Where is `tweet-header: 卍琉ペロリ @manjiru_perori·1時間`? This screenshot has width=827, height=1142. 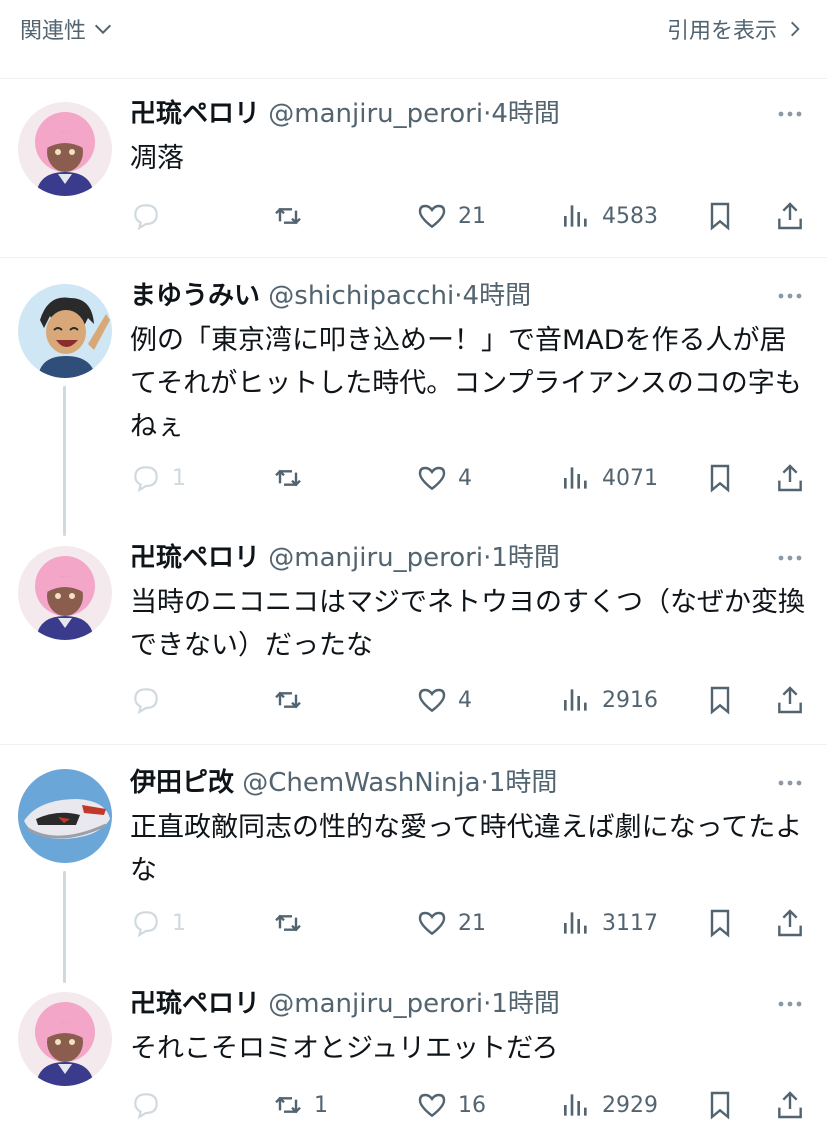 tweet-header: 卍琉ペロリ @manjiru_perori·1時間 is located at coordinates (468, 558).